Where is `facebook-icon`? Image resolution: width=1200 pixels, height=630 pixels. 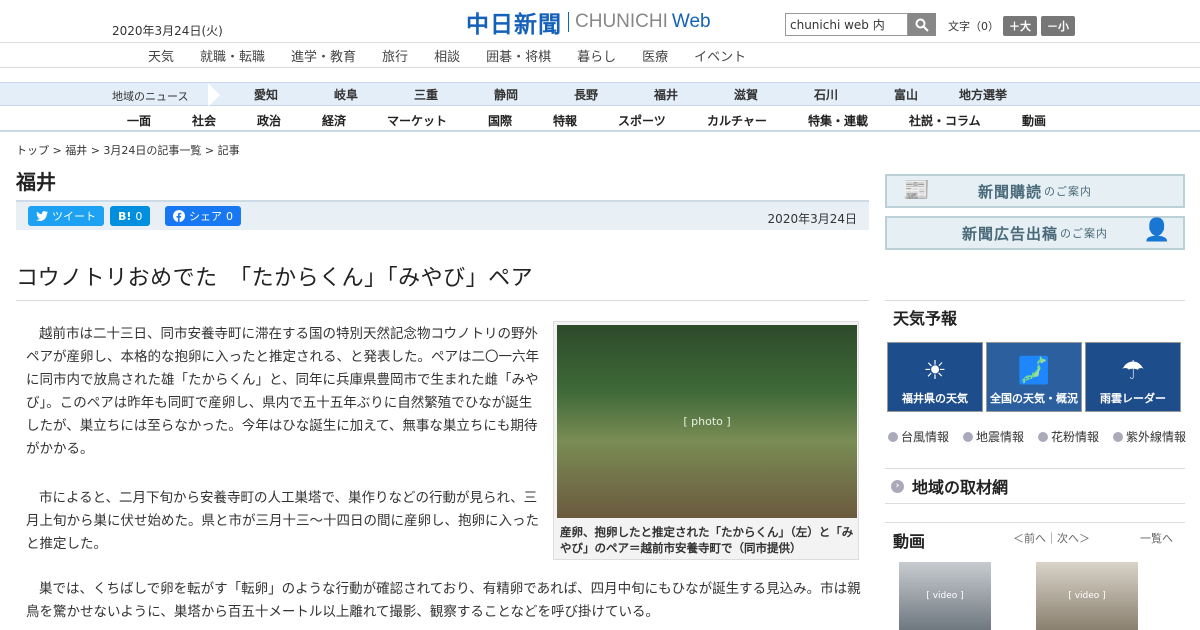 facebook-icon is located at coordinates (179, 216).